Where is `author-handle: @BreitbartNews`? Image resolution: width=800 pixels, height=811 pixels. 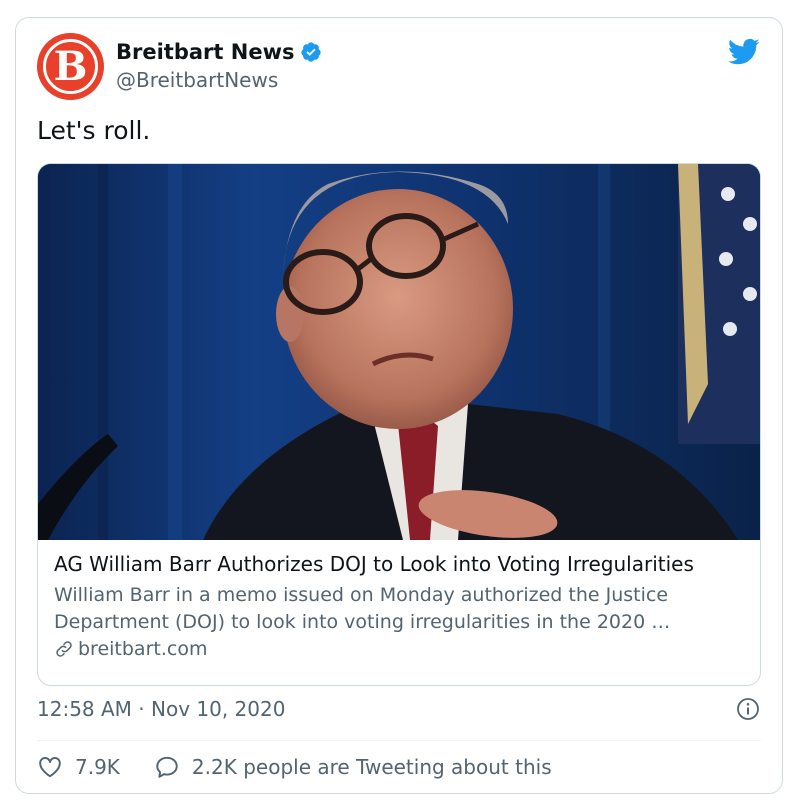 author-handle: @BreitbartNews is located at coordinates (197, 80).